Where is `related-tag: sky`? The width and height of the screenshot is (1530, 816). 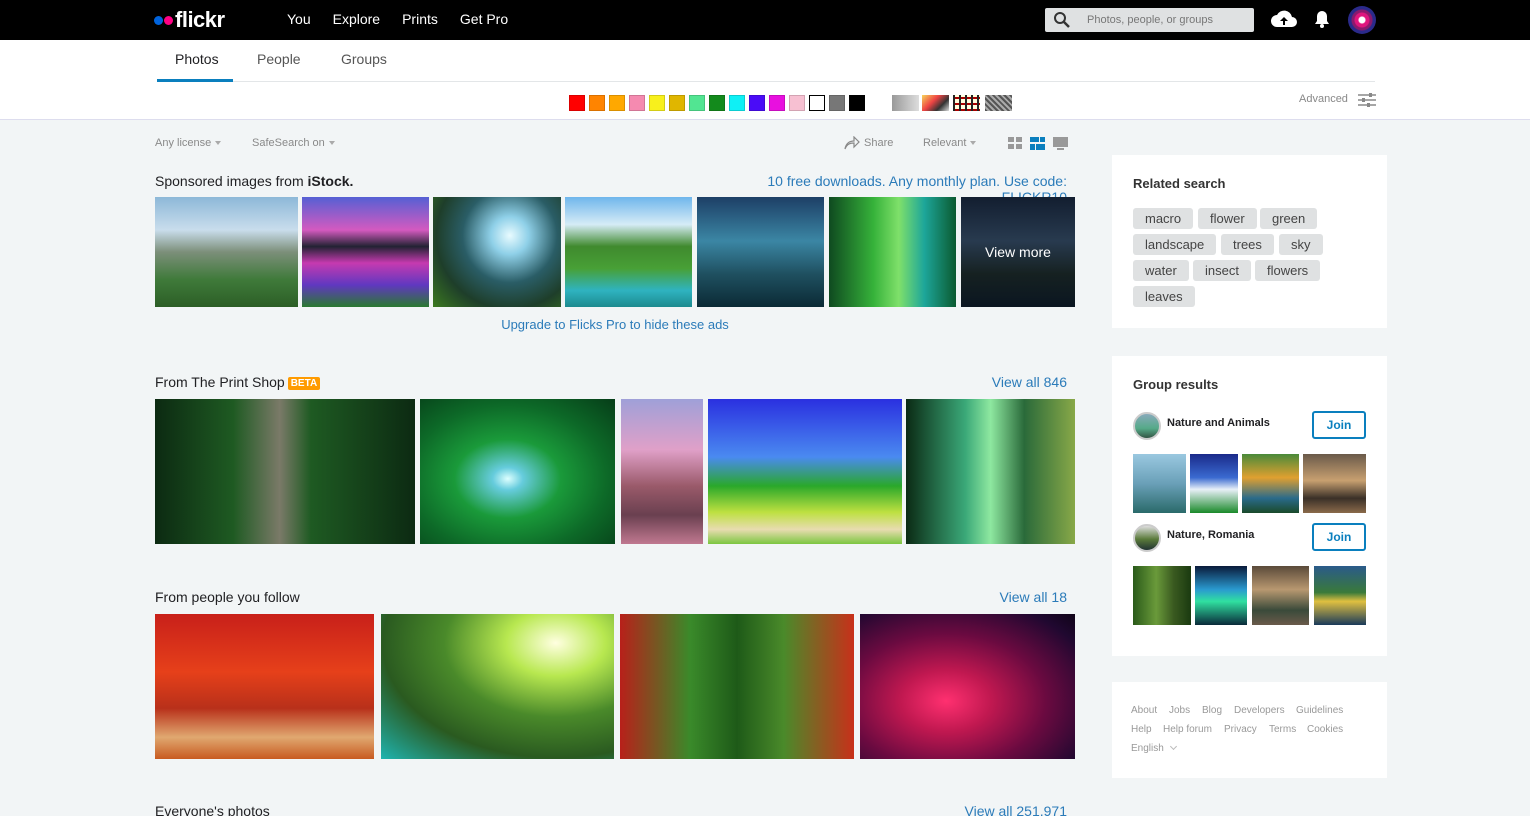 related-tag: sky is located at coordinates (1301, 244).